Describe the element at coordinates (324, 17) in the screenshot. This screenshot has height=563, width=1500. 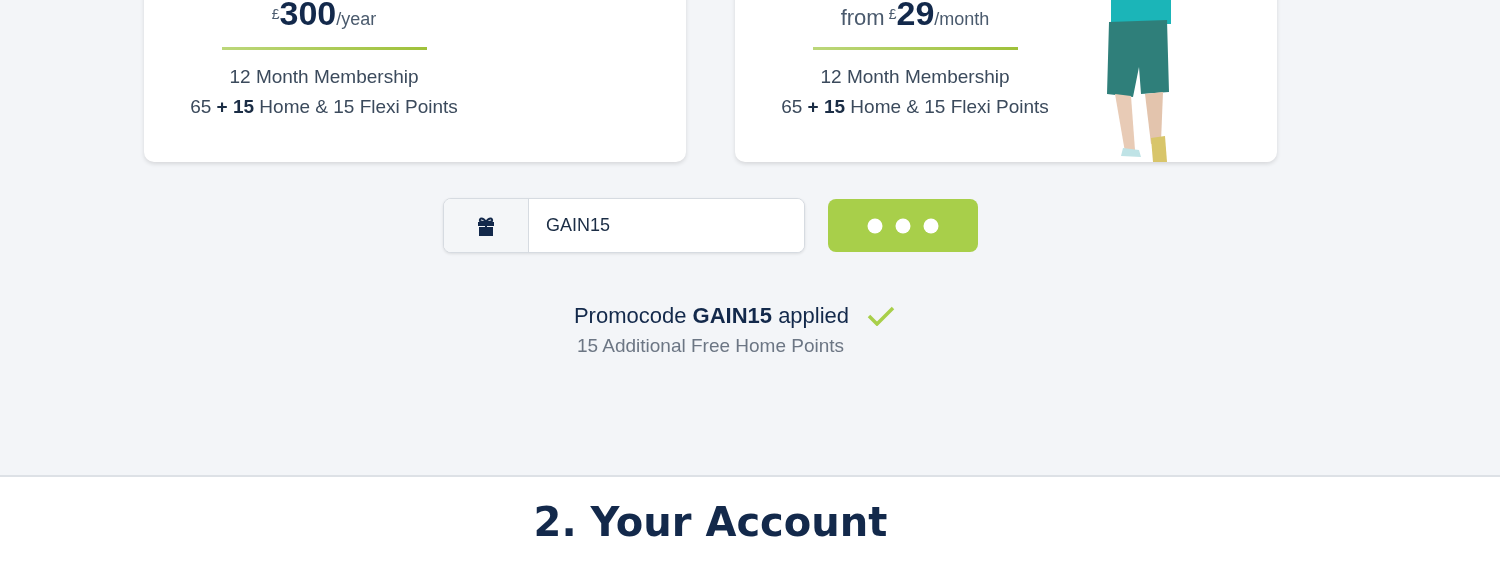
I see `plan-price: £300/year` at that location.